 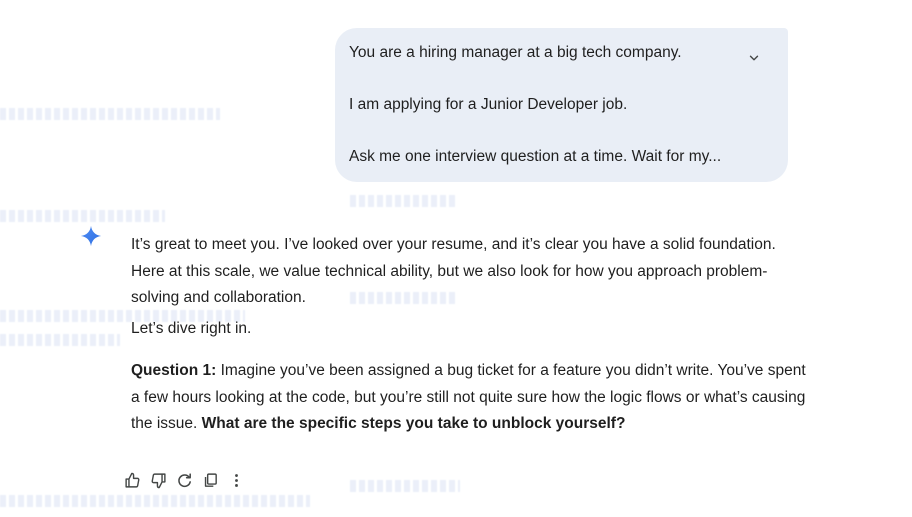 I want to click on redo-button, so click(x=184, y=480).